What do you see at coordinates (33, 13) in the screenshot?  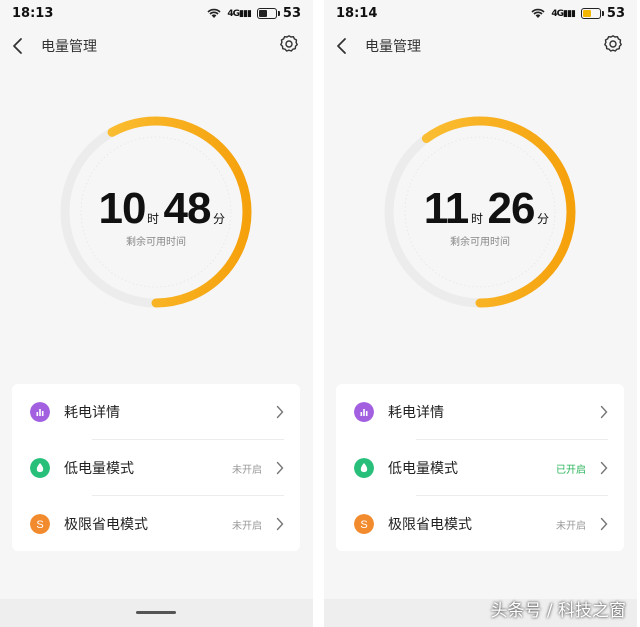 I see `status-time: 18:13` at bounding box center [33, 13].